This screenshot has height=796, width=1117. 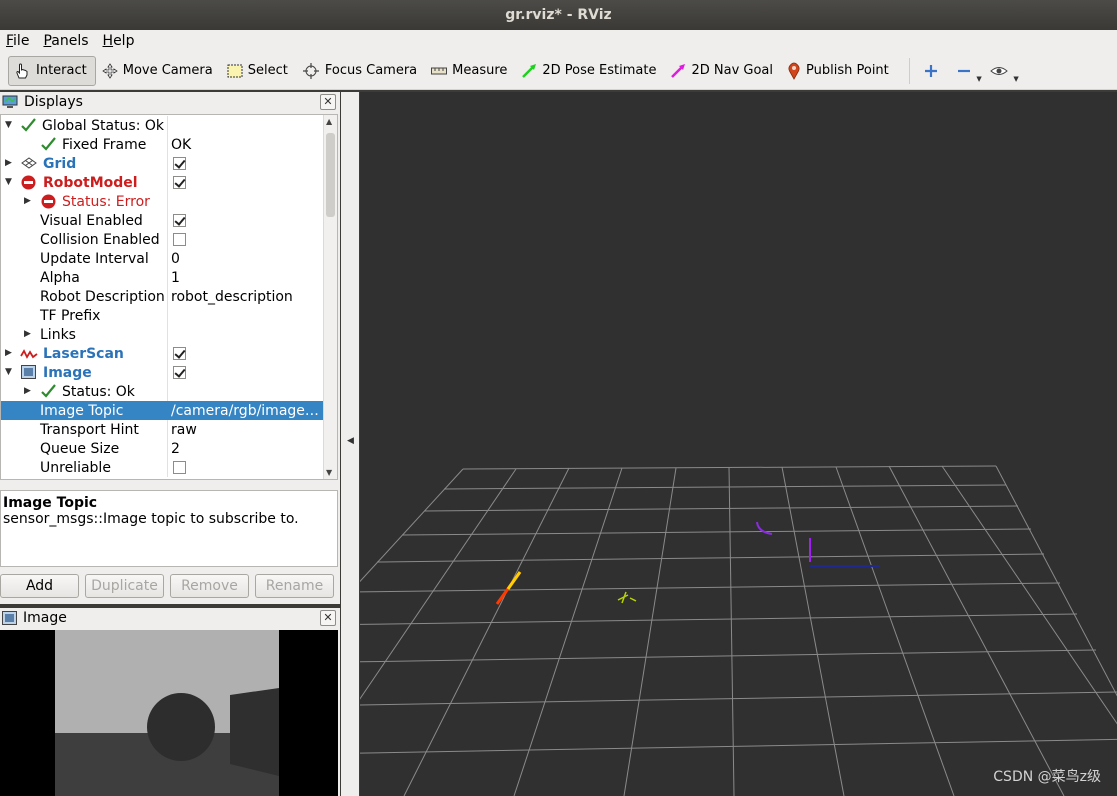 What do you see at coordinates (930, 70) in the screenshot?
I see `plus-icon` at bounding box center [930, 70].